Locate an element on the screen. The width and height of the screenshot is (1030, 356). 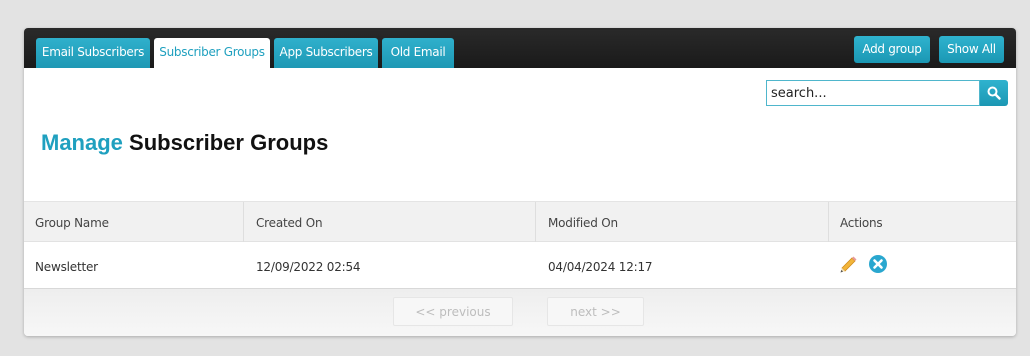
column-header-modified-on: Modified On is located at coordinates (583, 223).